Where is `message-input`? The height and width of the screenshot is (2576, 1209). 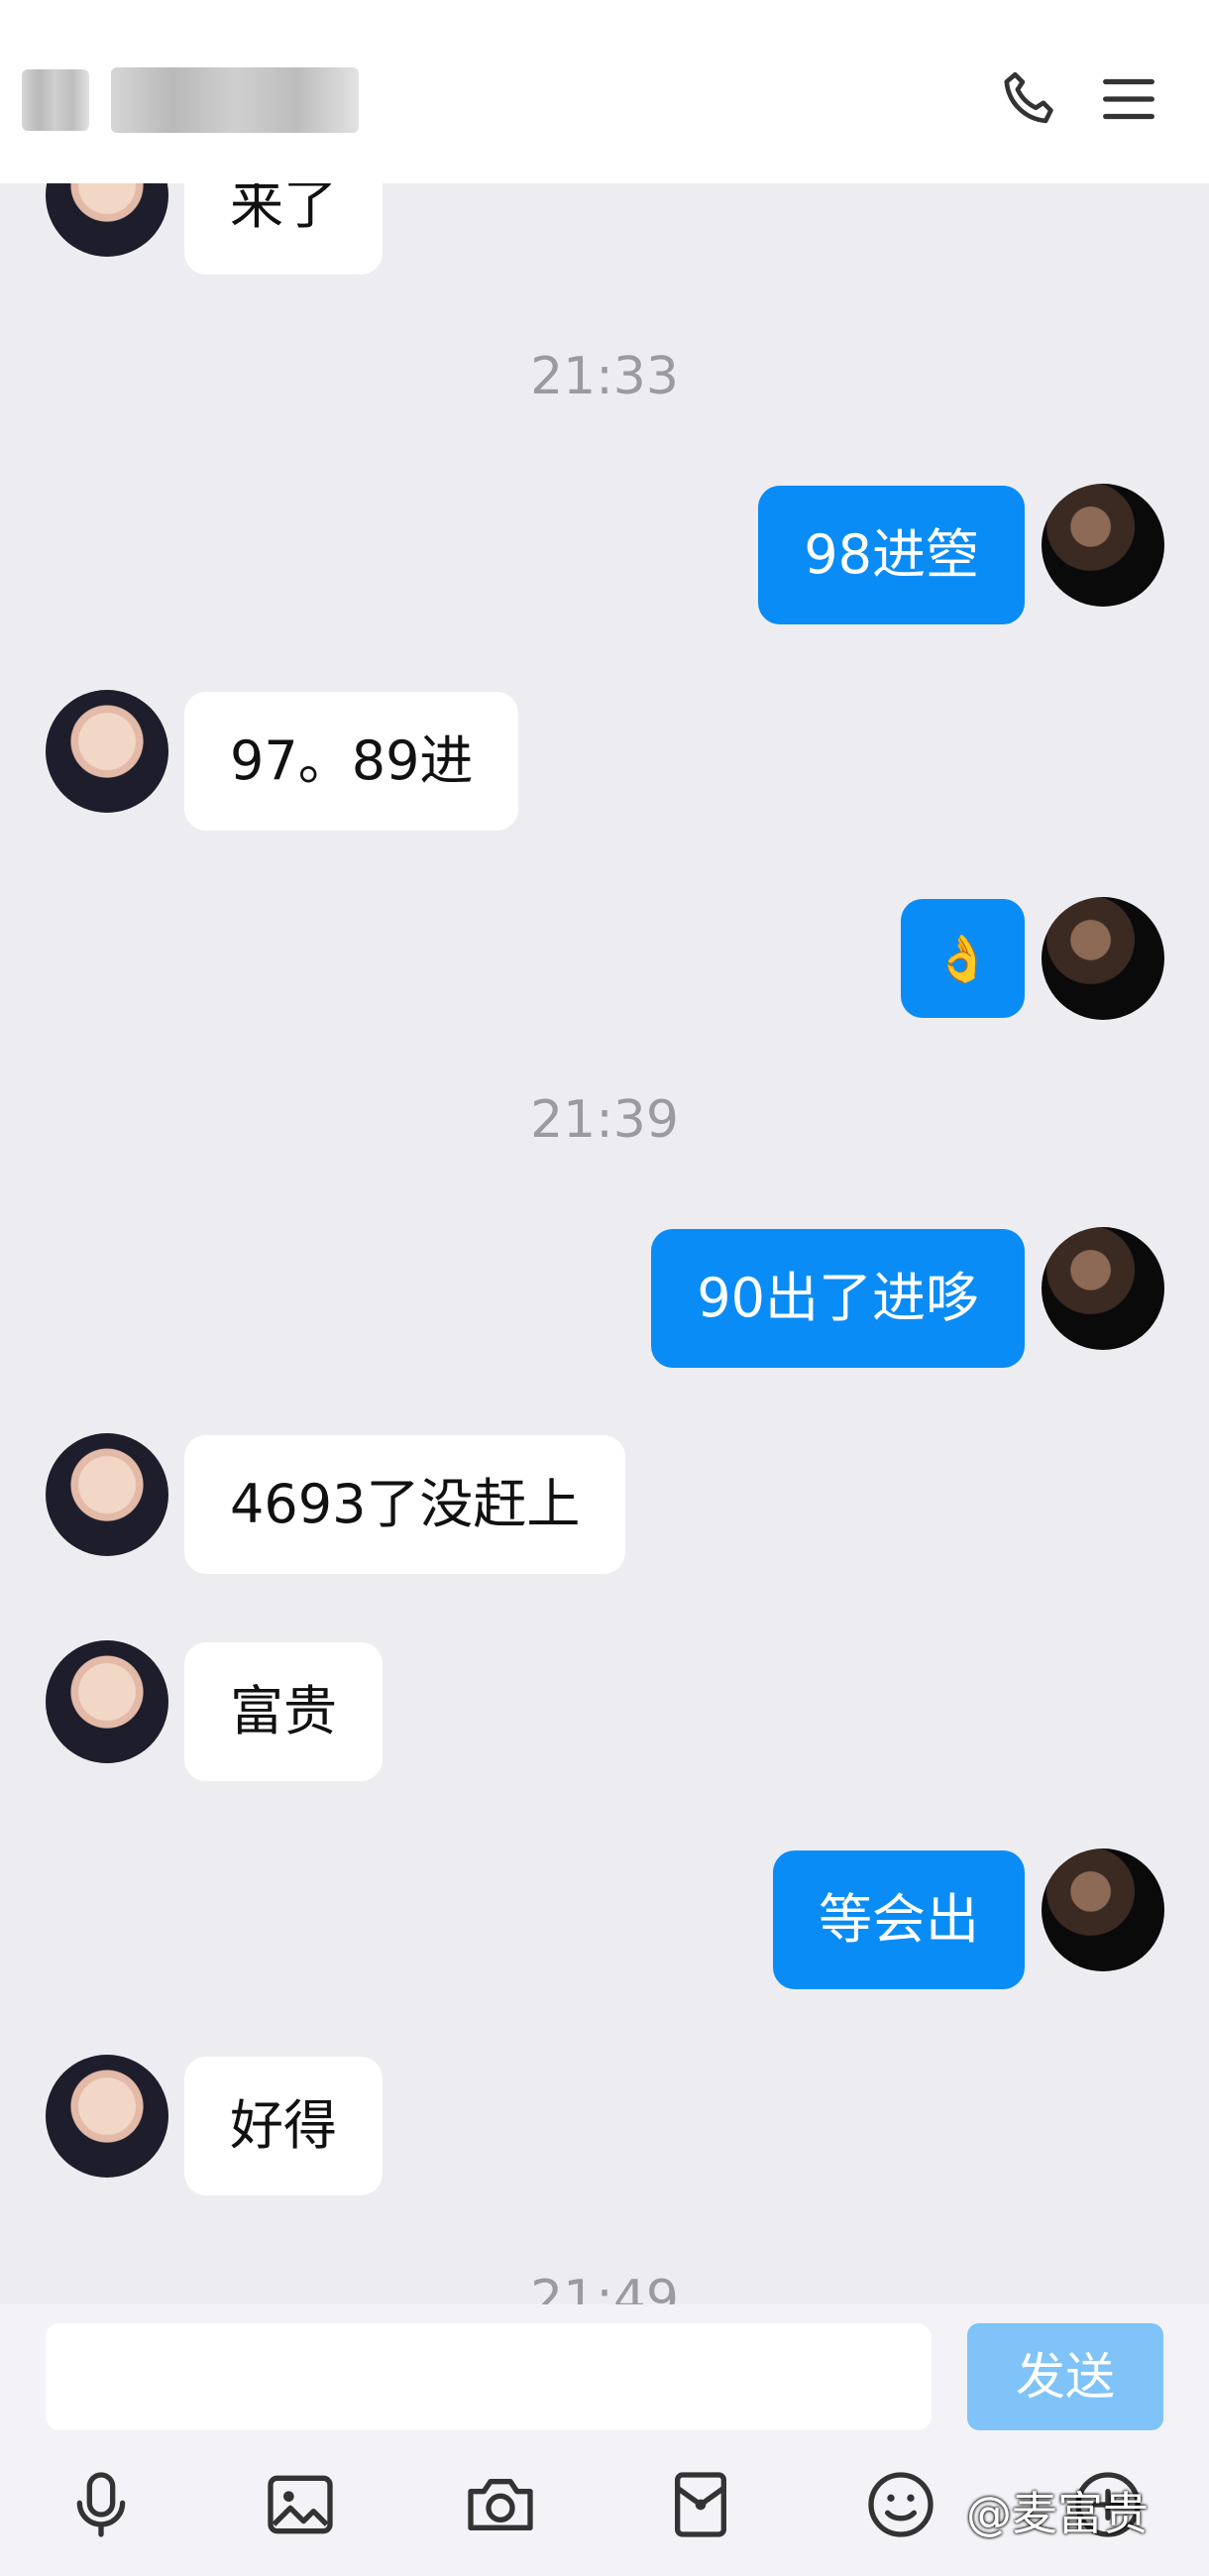 message-input is located at coordinates (489, 2376).